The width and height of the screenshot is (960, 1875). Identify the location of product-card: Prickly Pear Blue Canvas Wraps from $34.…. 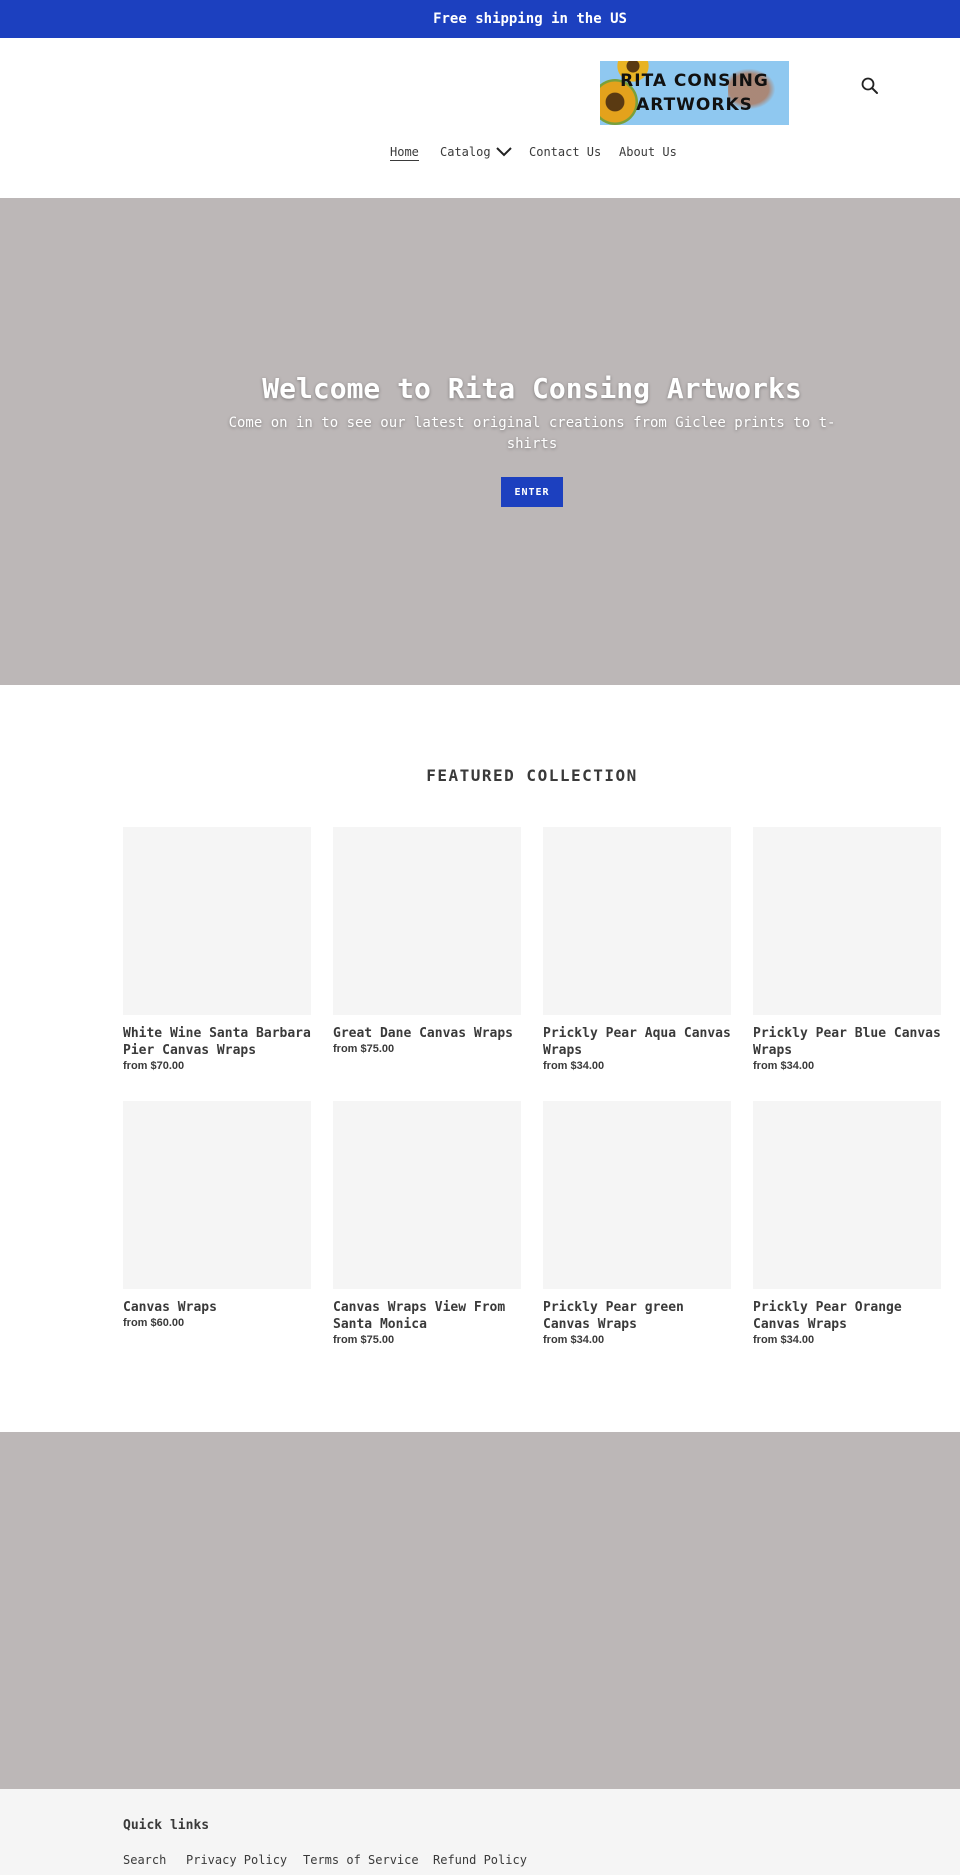
(847, 949).